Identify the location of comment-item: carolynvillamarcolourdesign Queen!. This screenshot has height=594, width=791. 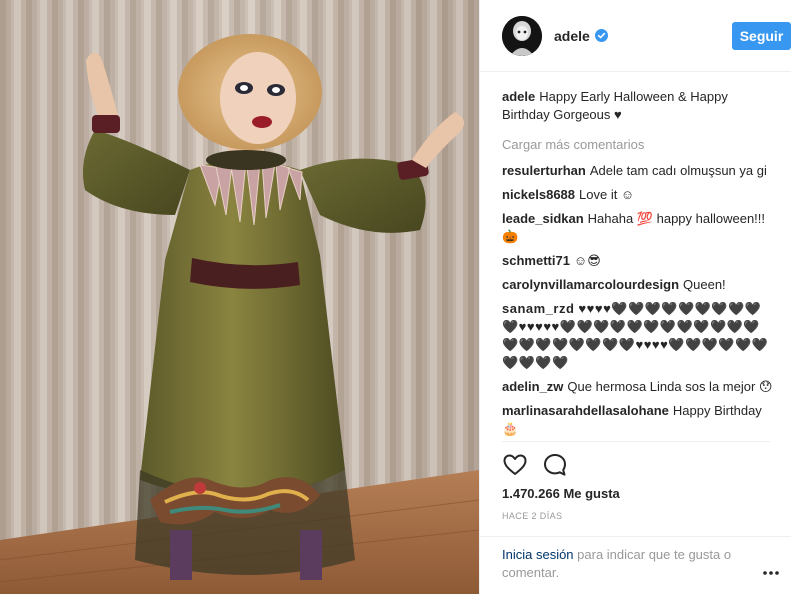
(638, 285).